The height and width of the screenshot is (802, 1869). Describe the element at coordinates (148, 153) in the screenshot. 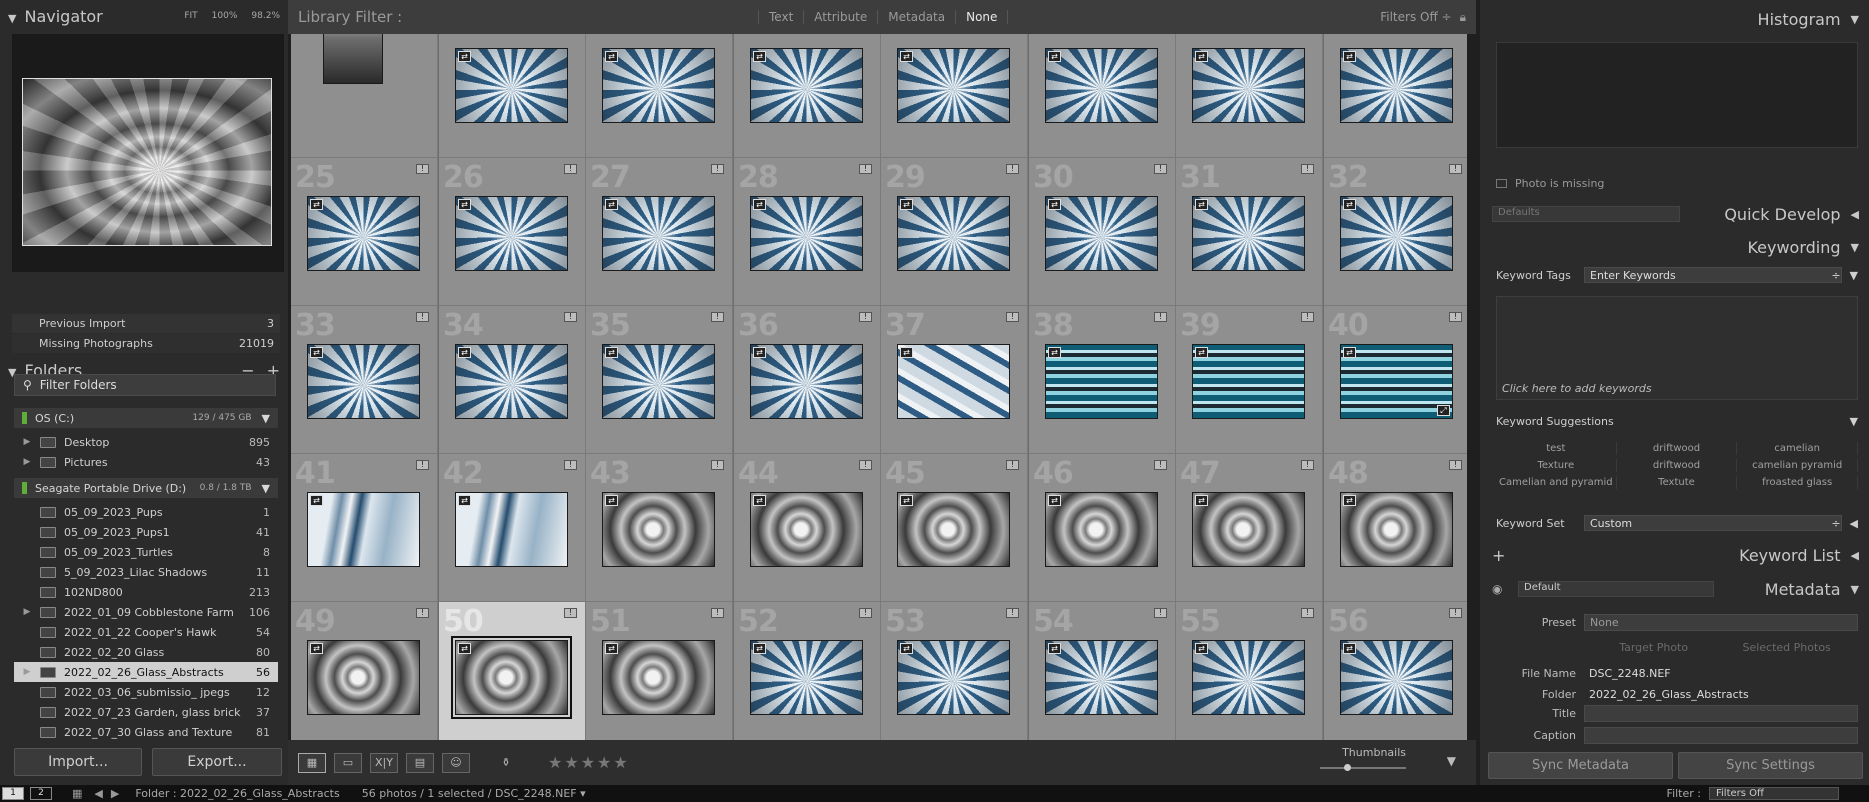

I see `navigator-preview` at that location.